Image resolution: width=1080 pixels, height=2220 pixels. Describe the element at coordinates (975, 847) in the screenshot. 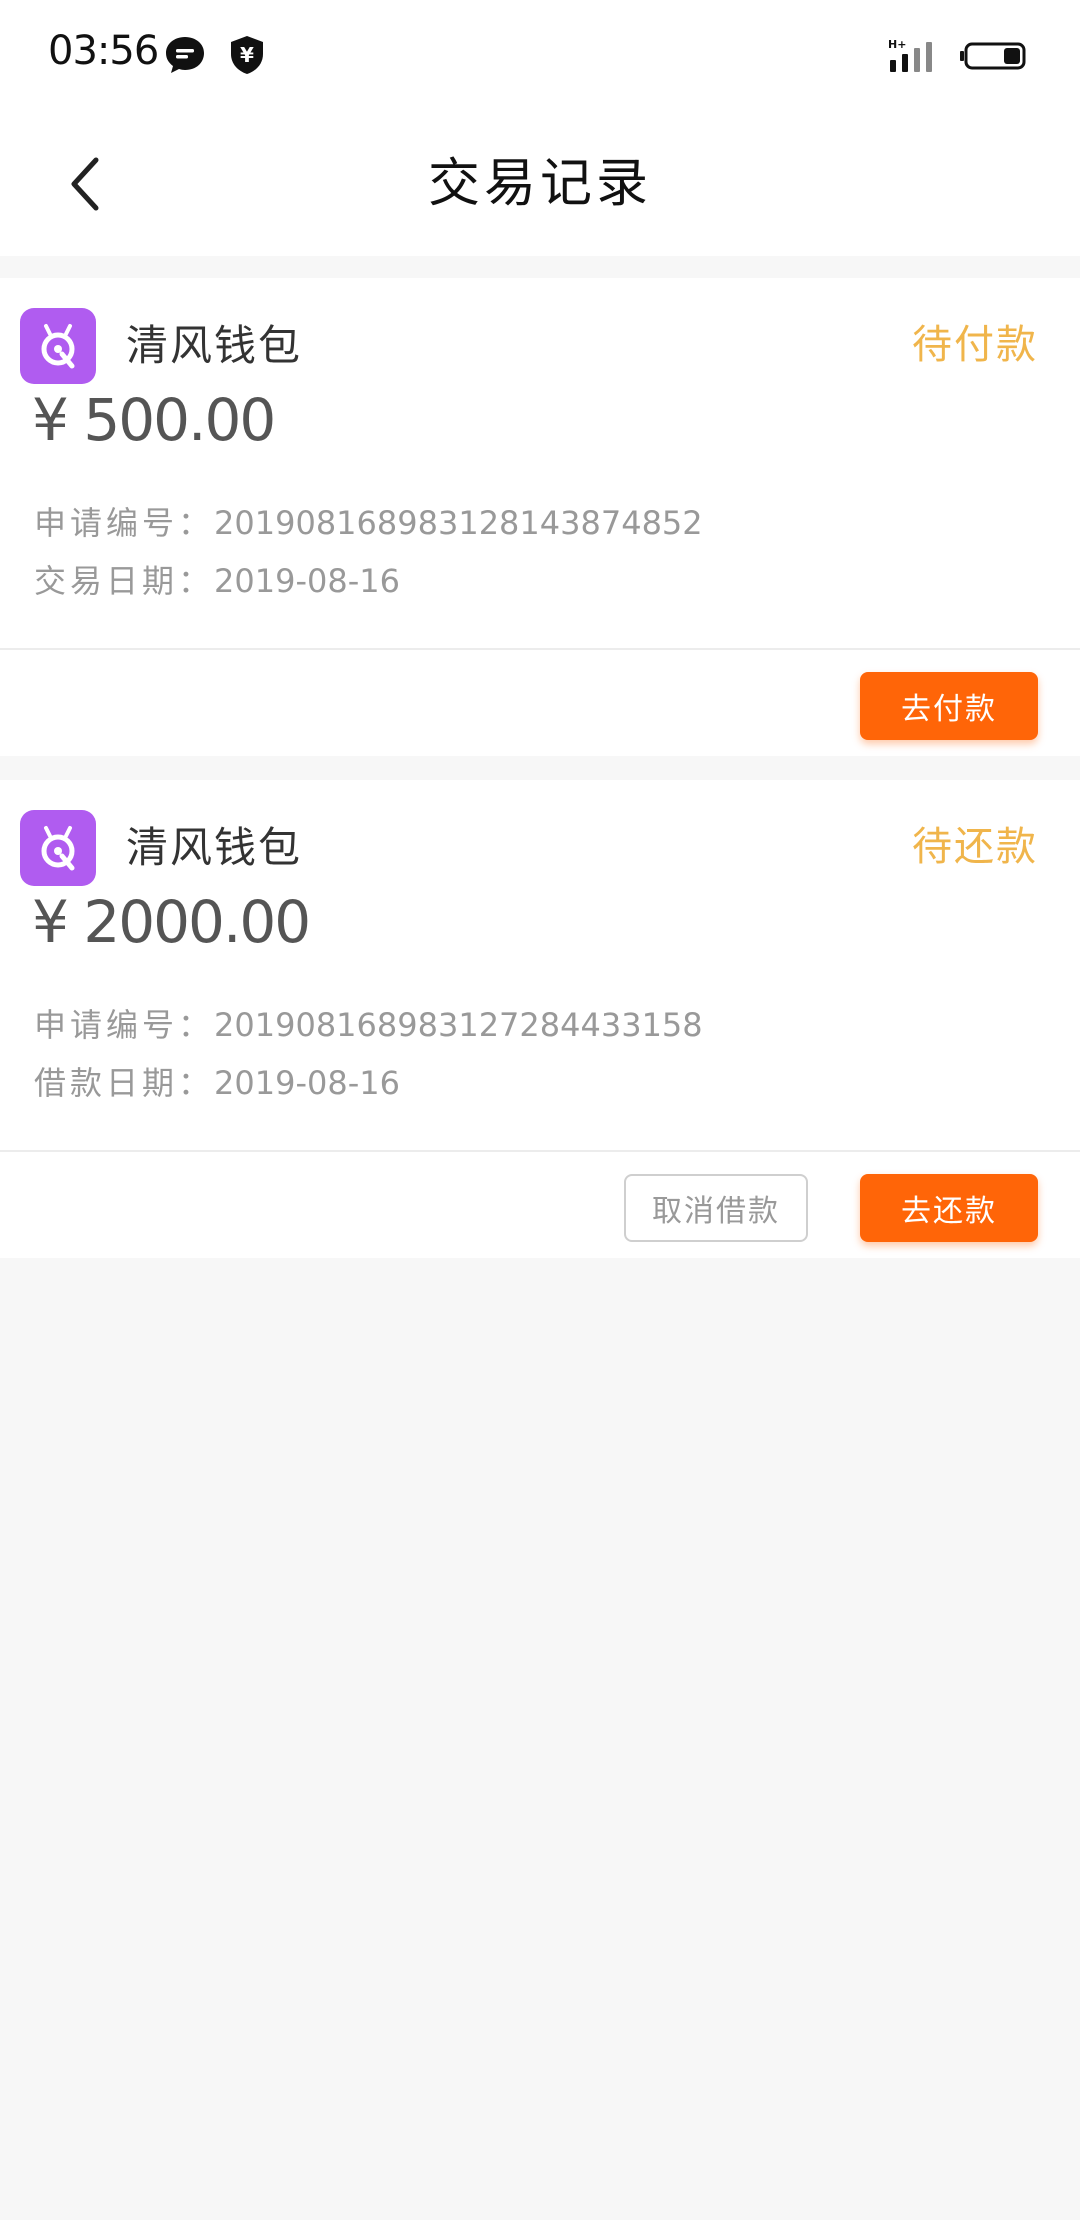

I see `status-badge: 待还款` at that location.